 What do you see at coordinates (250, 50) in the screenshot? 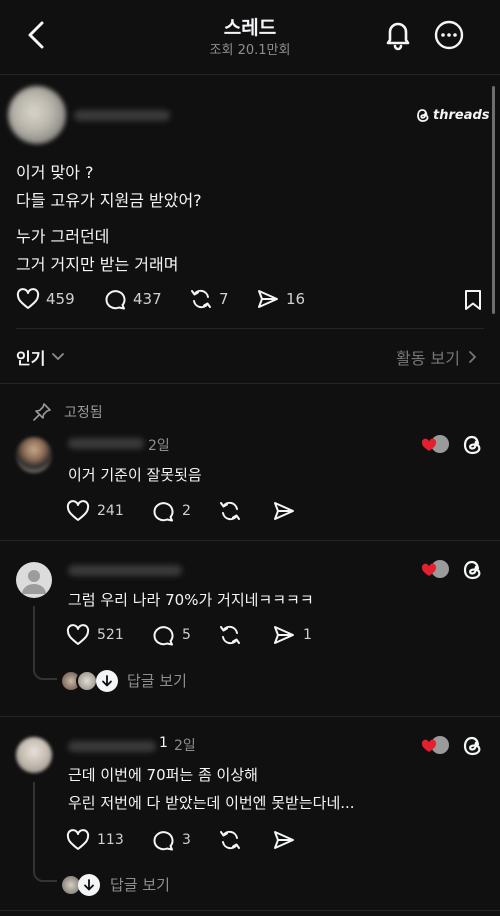
I see `view-count: 조회 20.1만회` at bounding box center [250, 50].